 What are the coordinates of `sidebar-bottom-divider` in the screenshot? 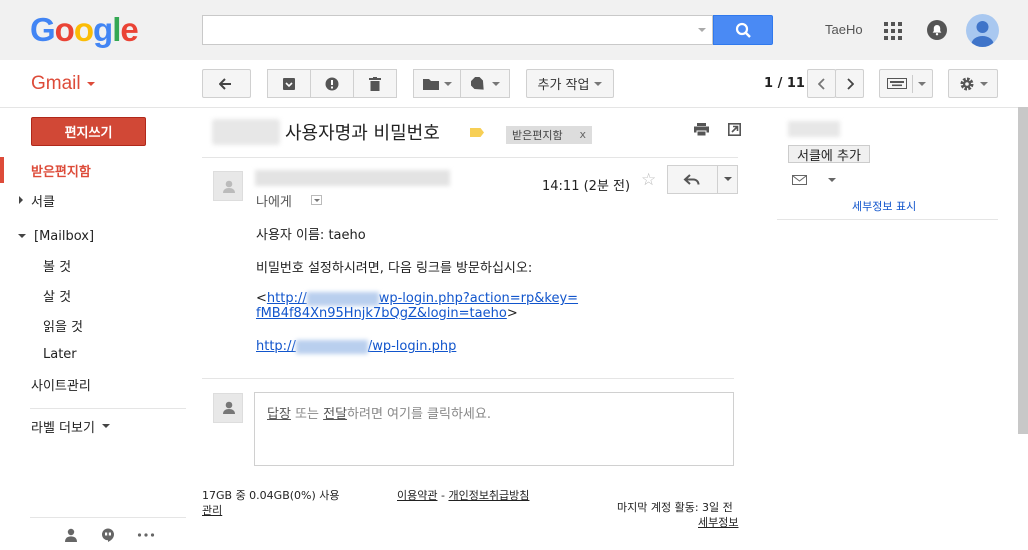 It's located at (108, 517).